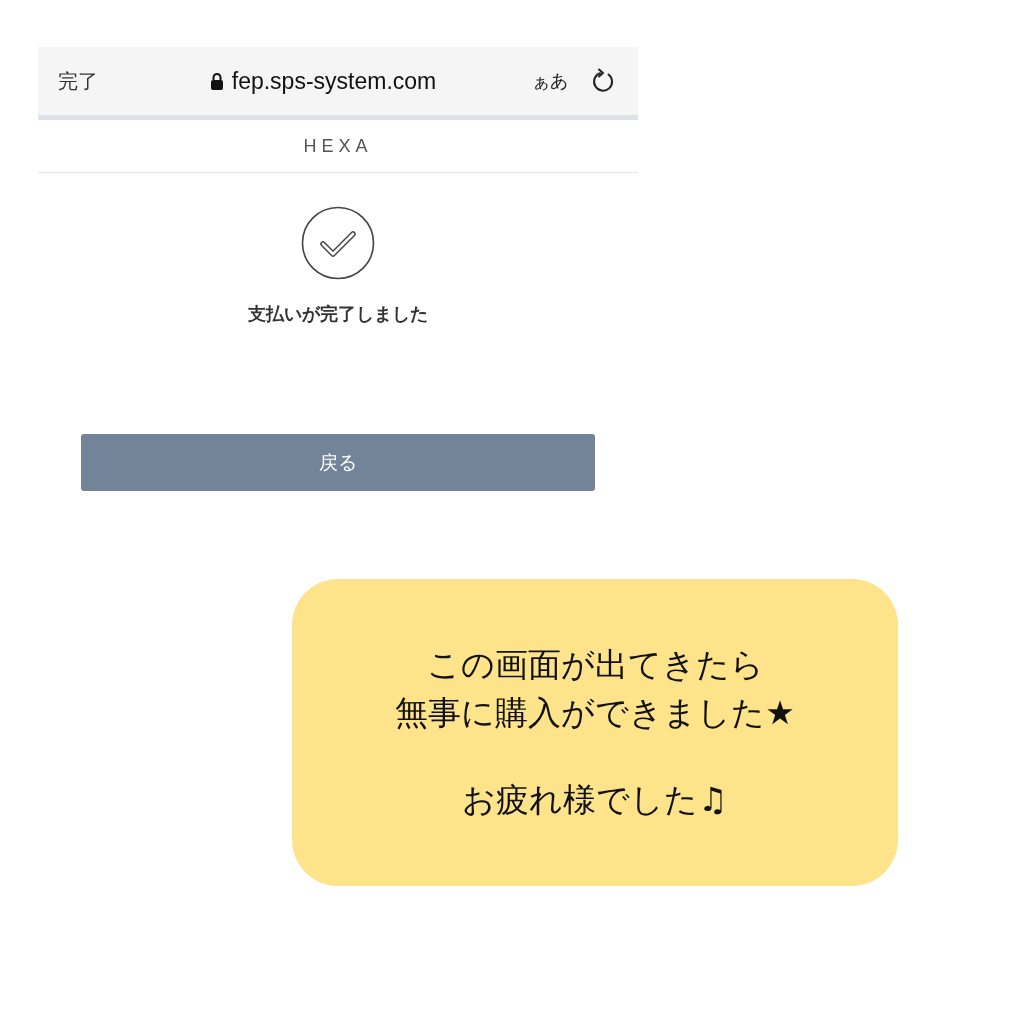 The width and height of the screenshot is (1024, 1024). What do you see at coordinates (595, 712) in the screenshot?
I see `callout-text: 無事に購入ができました★` at bounding box center [595, 712].